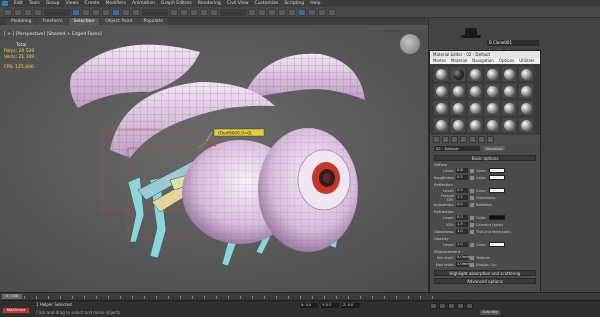  Describe the element at coordinates (92, 3) in the screenshot. I see `menu-item-create: Create` at that location.